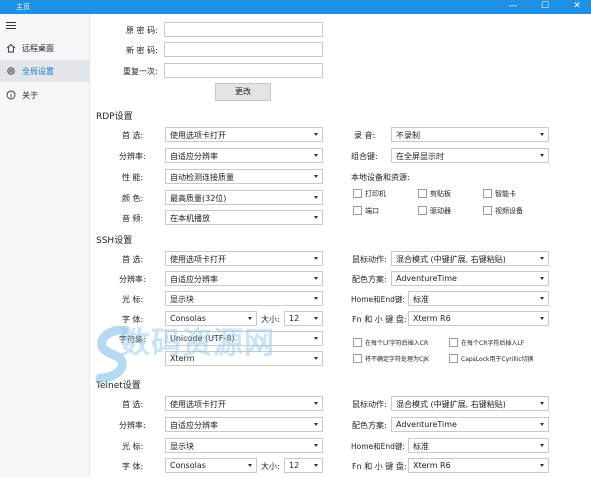  Describe the element at coordinates (422, 193) in the screenshot. I see `clipboard-checkbox` at that location.